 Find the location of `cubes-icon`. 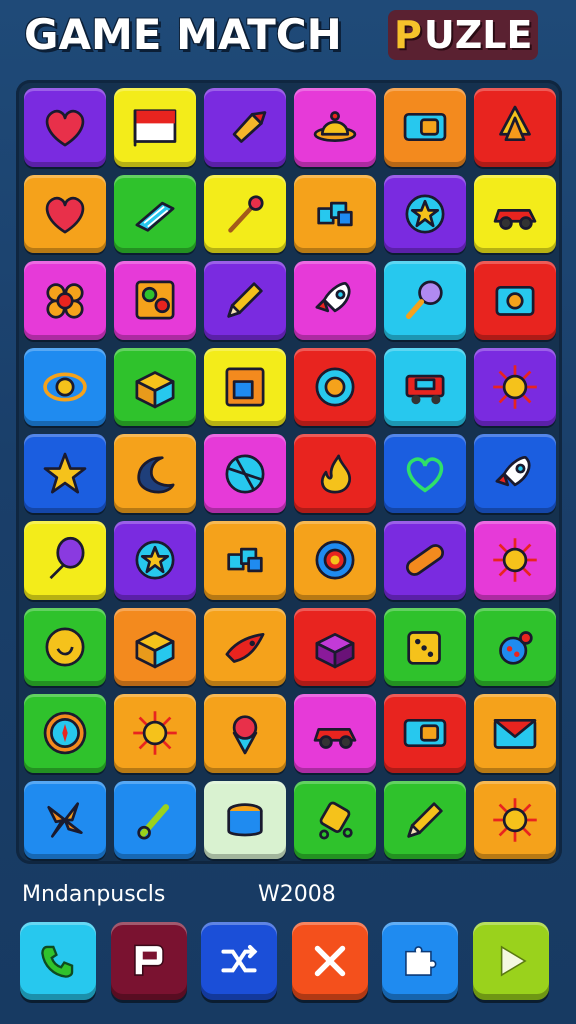

cubes-icon is located at coordinates (245, 560).